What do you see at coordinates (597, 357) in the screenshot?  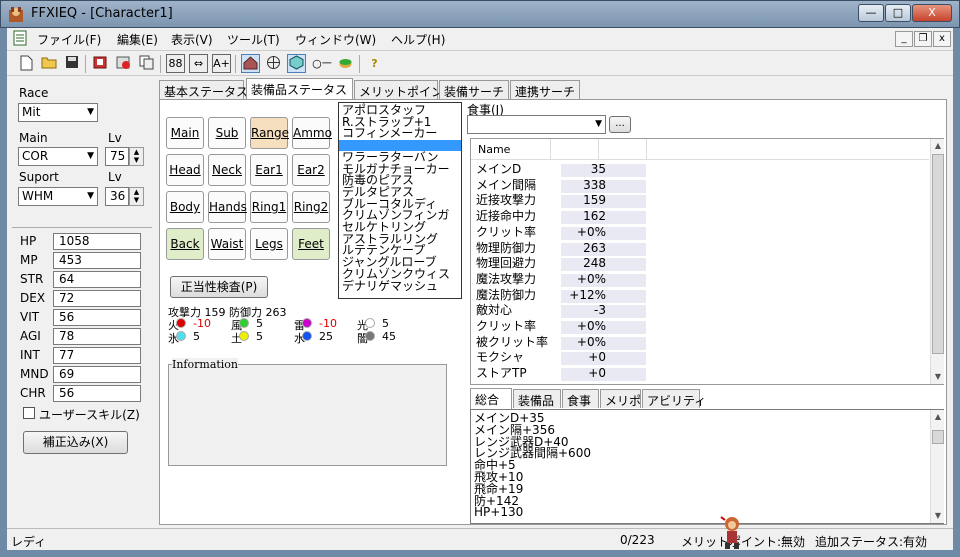 I see `stat-row-value: +0` at bounding box center [597, 357].